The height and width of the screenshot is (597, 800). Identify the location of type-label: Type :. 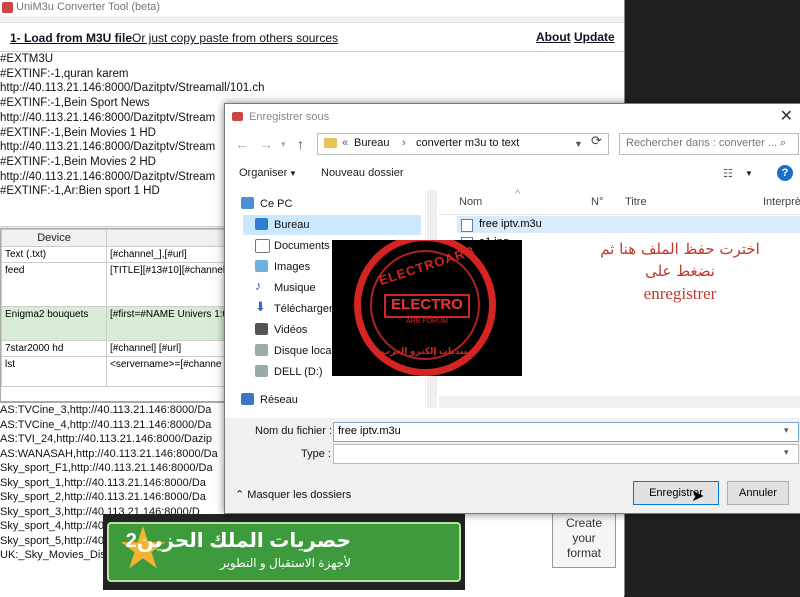
(316, 454).